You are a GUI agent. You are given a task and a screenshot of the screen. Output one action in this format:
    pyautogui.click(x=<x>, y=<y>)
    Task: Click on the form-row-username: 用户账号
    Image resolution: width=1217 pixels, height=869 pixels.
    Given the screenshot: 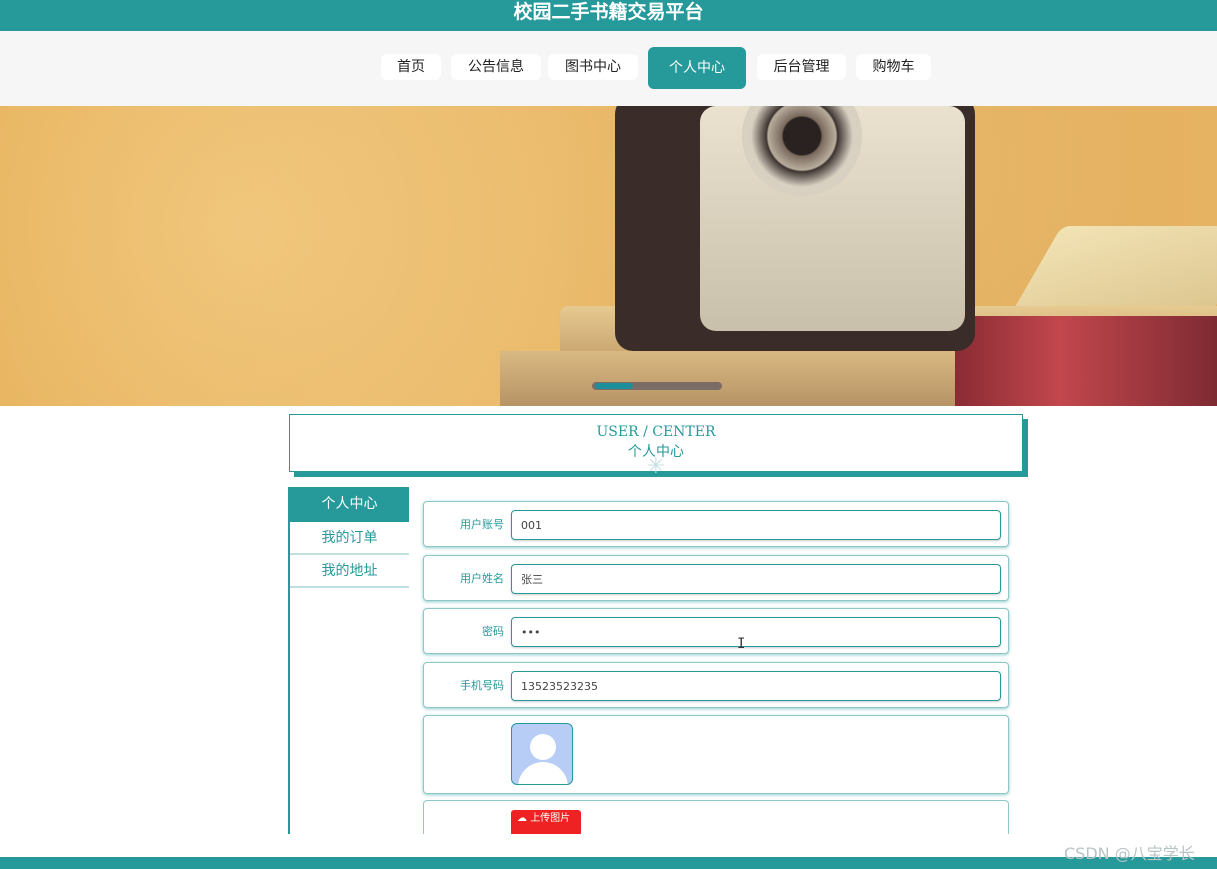 What is the action you would take?
    pyautogui.click(x=716, y=524)
    